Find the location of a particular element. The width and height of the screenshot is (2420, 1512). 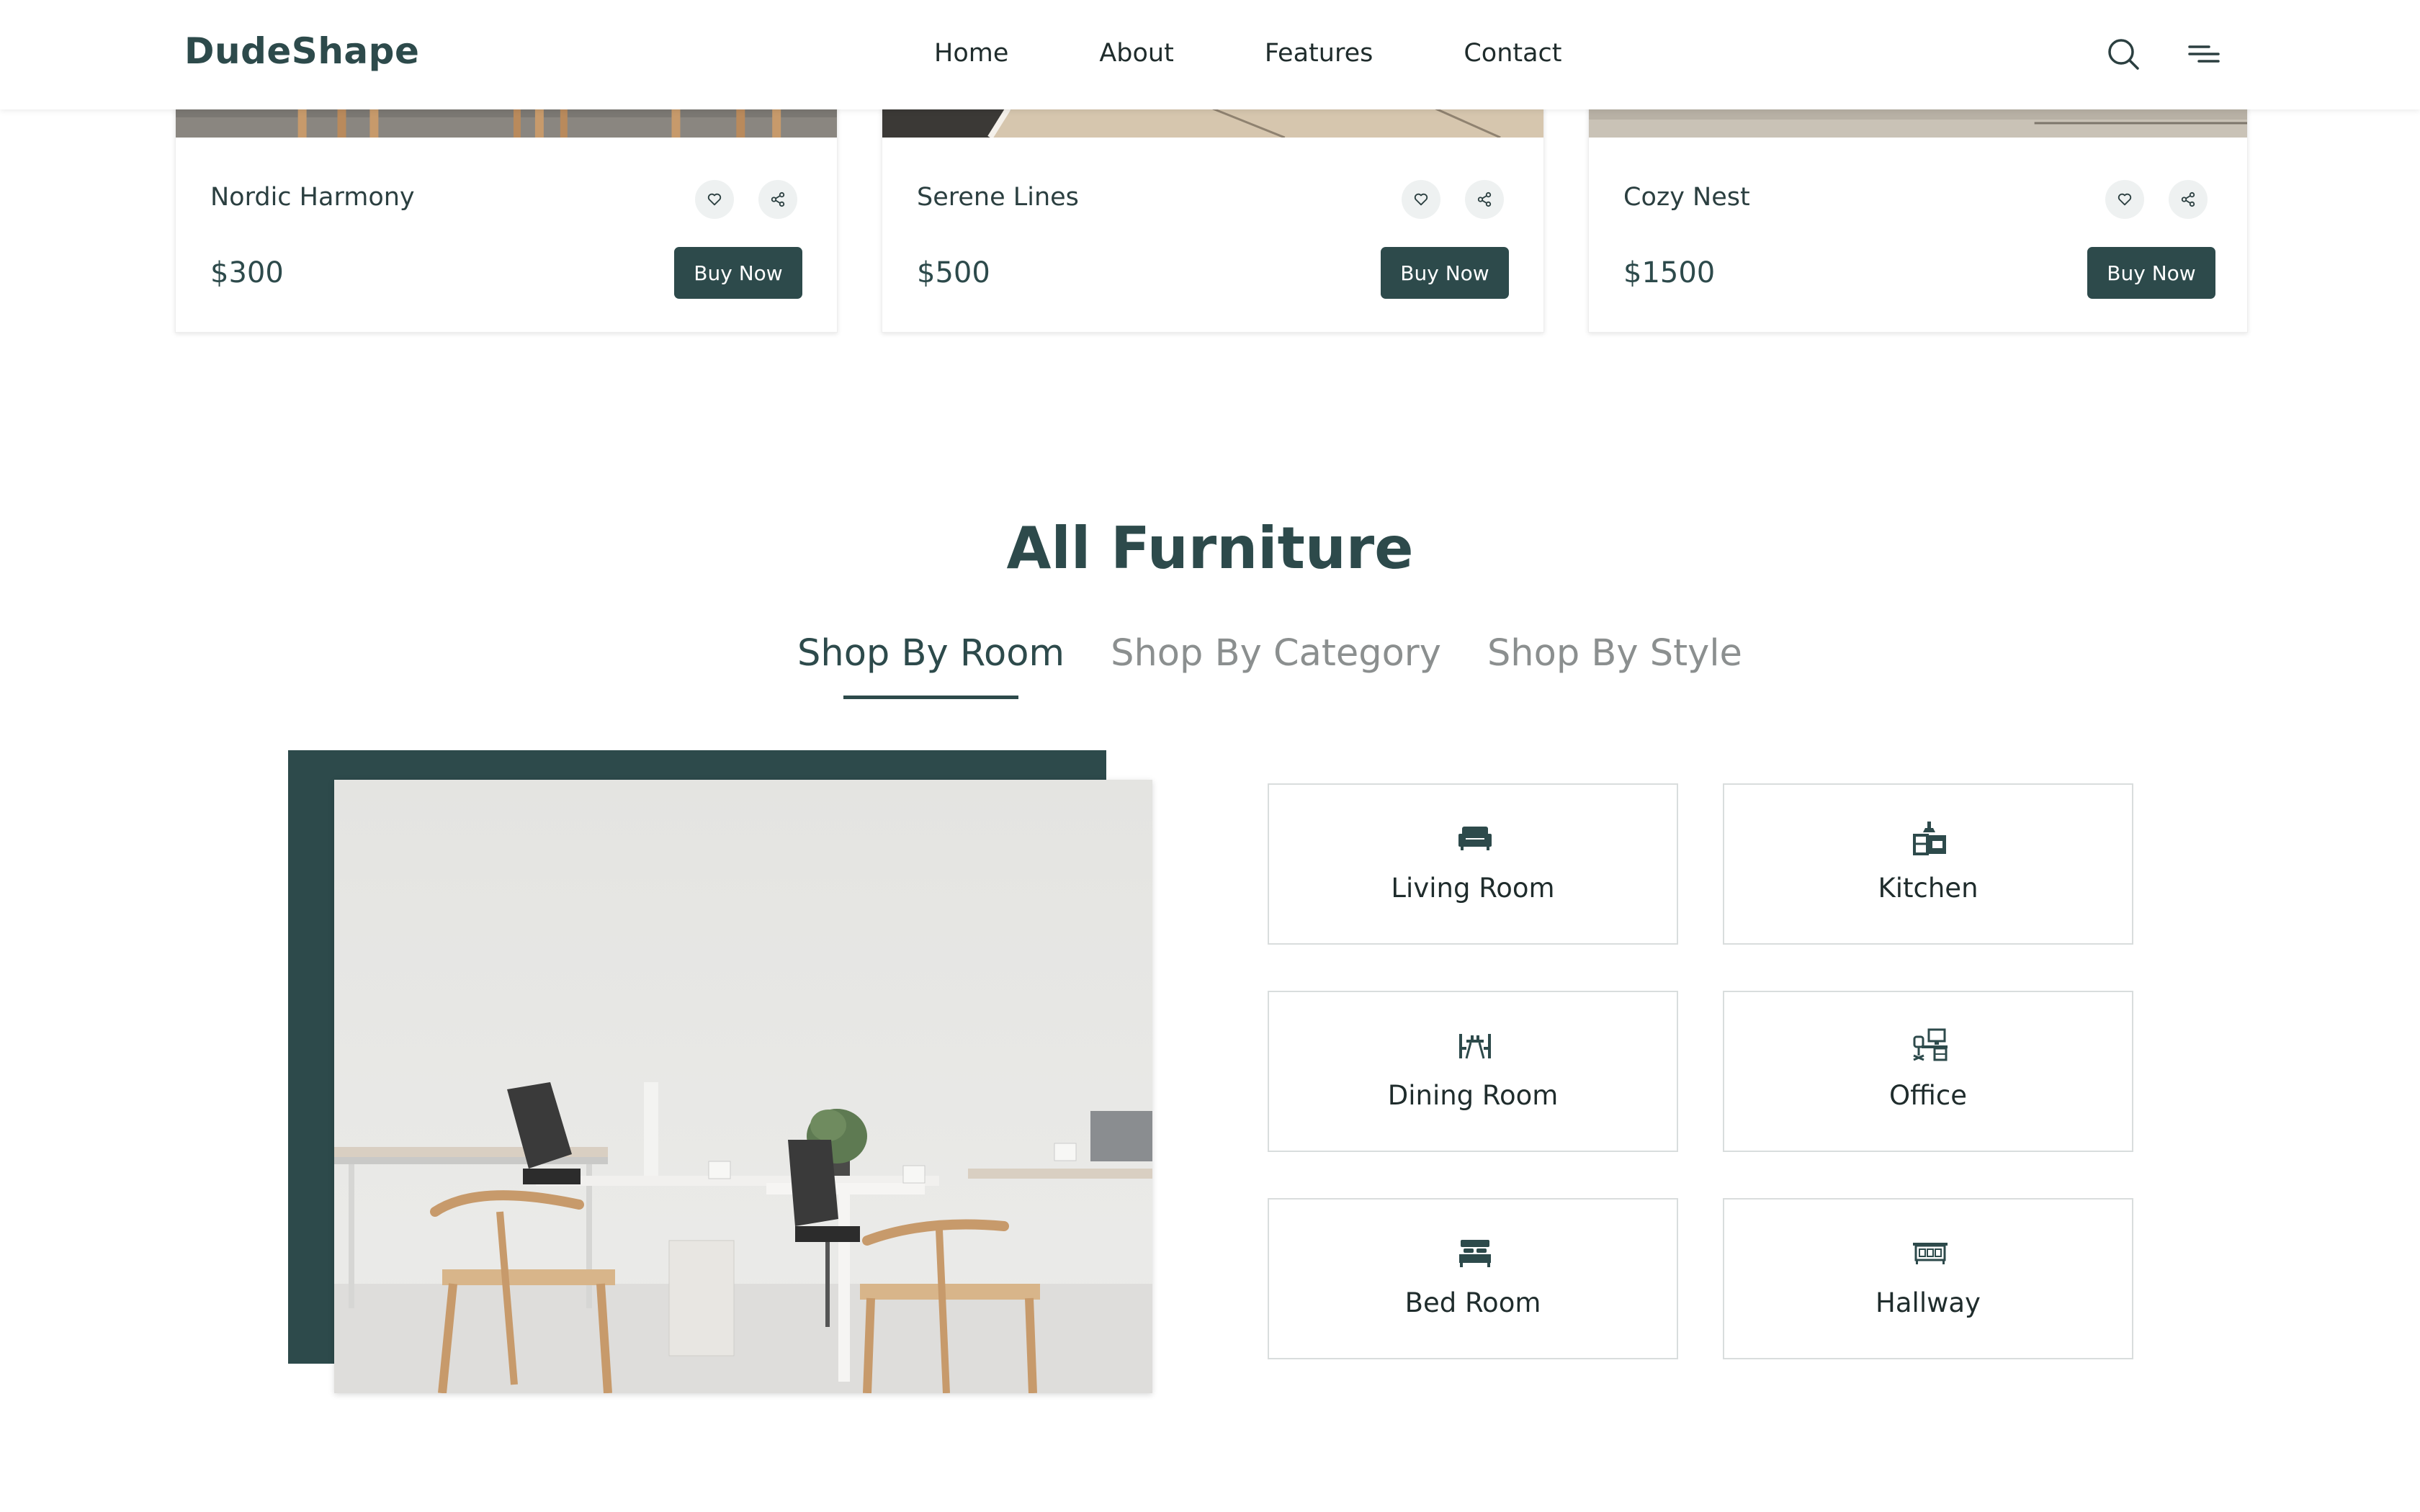

room-label: Kitchen is located at coordinates (1928, 888).